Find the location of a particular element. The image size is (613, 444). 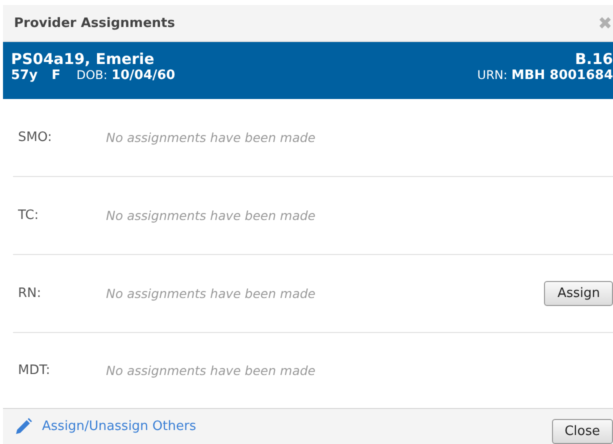

pencil-icon is located at coordinates (23, 426).